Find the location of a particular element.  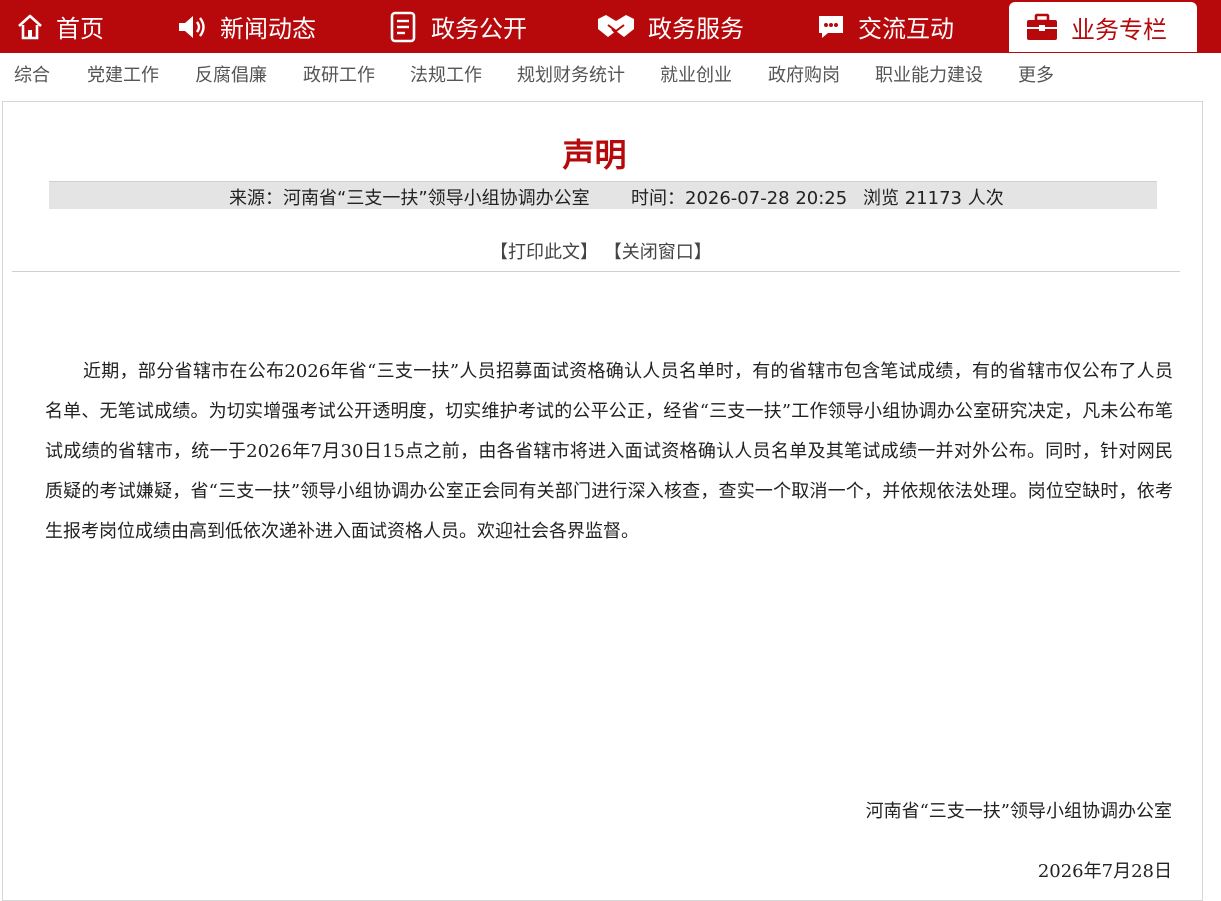

print-link: 【打印此文】 is located at coordinates (544, 252).